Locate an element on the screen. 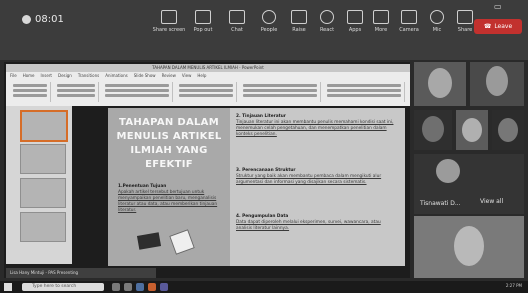  view-all-button: View all is located at coordinates (491, 201).